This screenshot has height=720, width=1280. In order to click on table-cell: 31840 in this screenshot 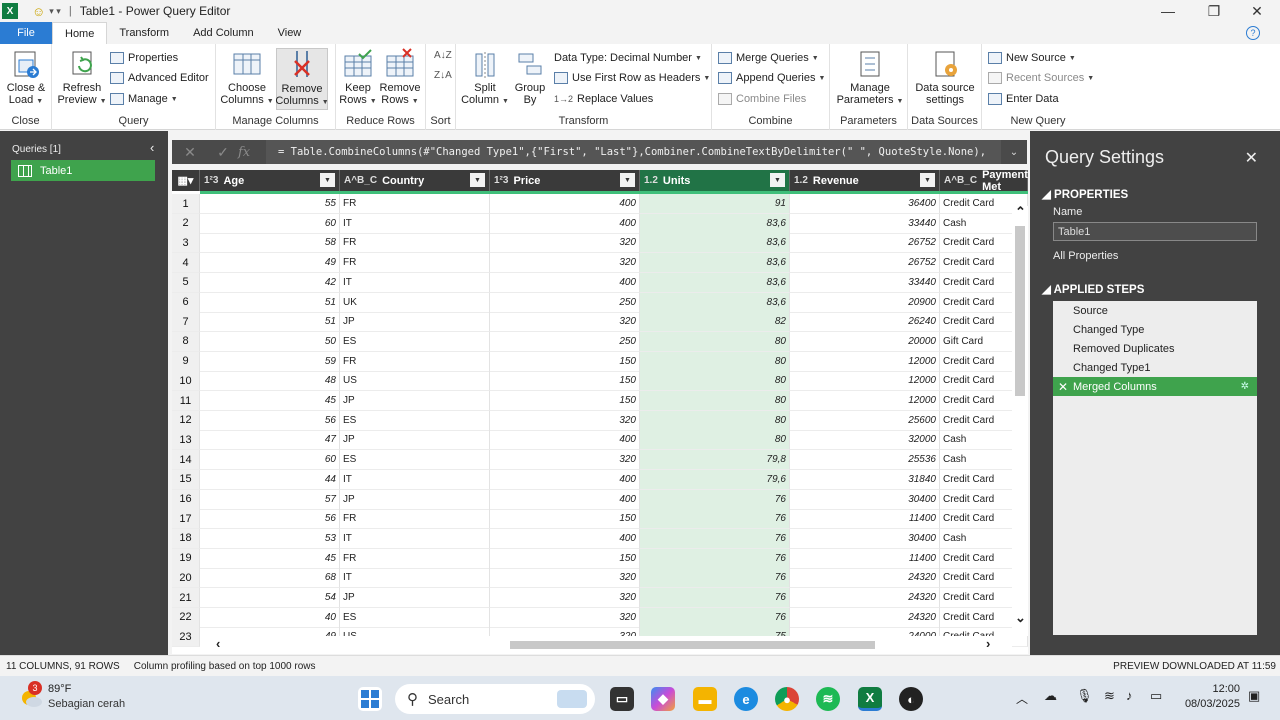, I will do `click(865, 479)`.